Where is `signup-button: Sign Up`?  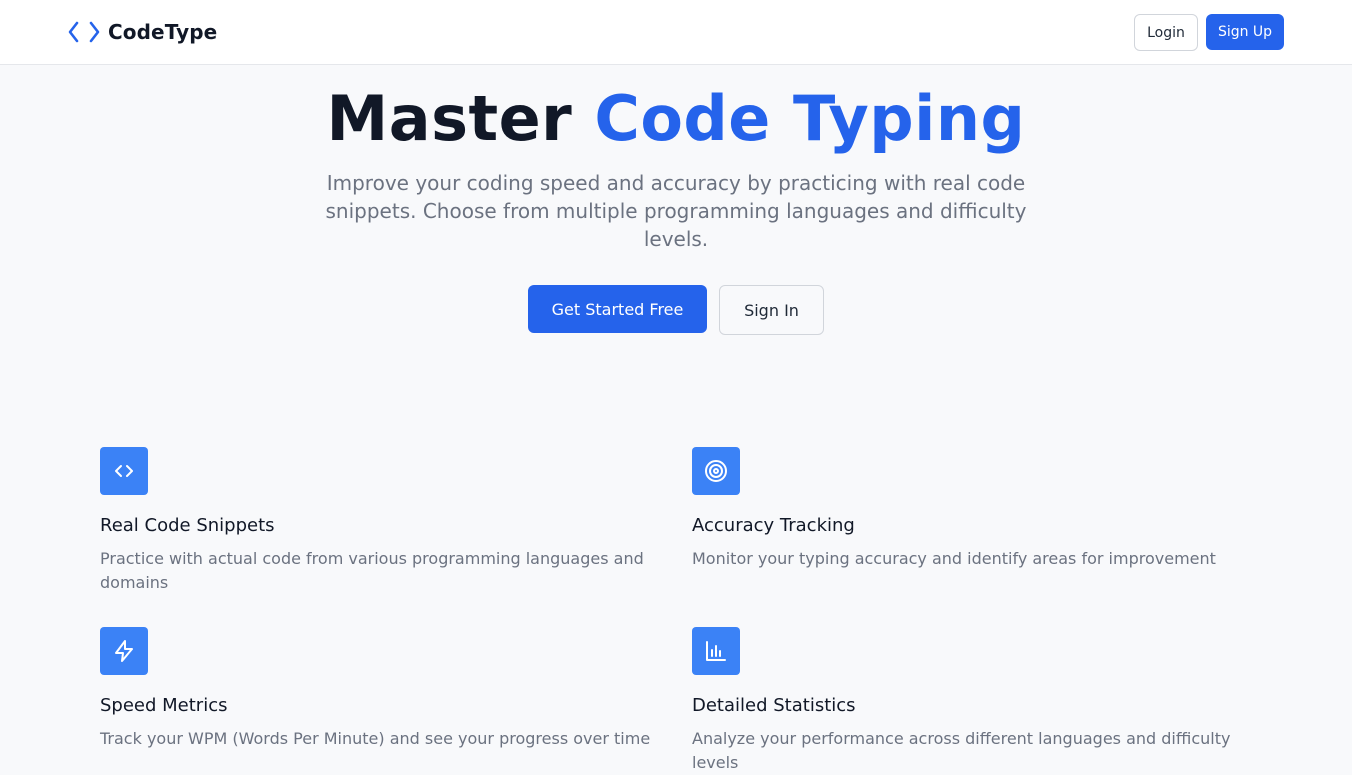 signup-button: Sign Up is located at coordinates (1245, 32).